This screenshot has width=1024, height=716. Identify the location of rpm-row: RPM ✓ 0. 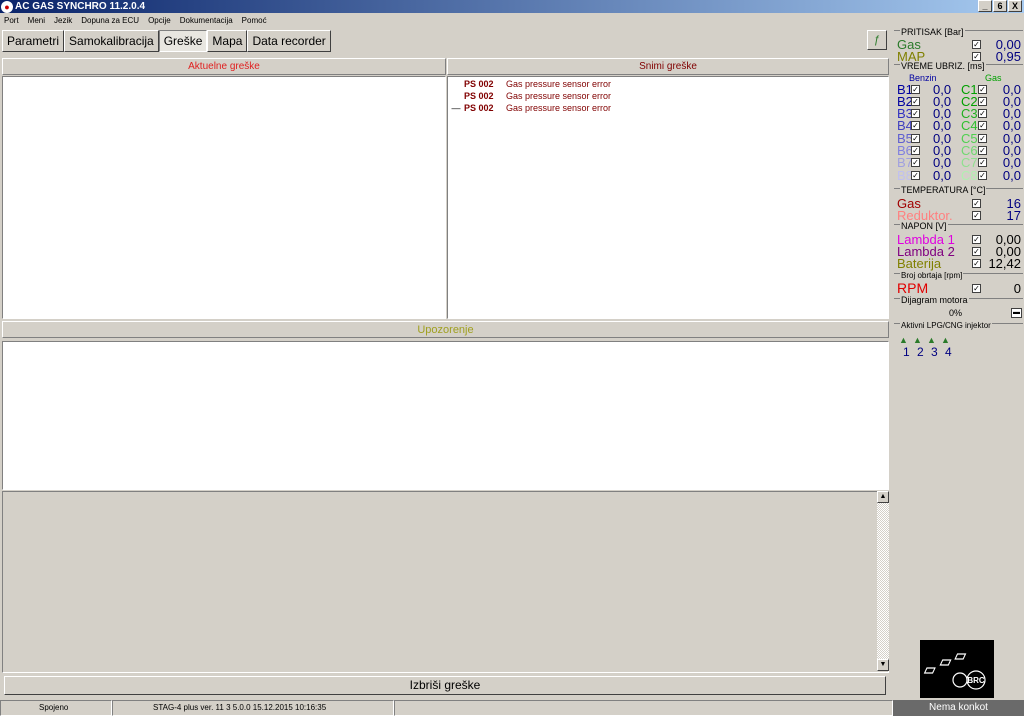
(959, 288).